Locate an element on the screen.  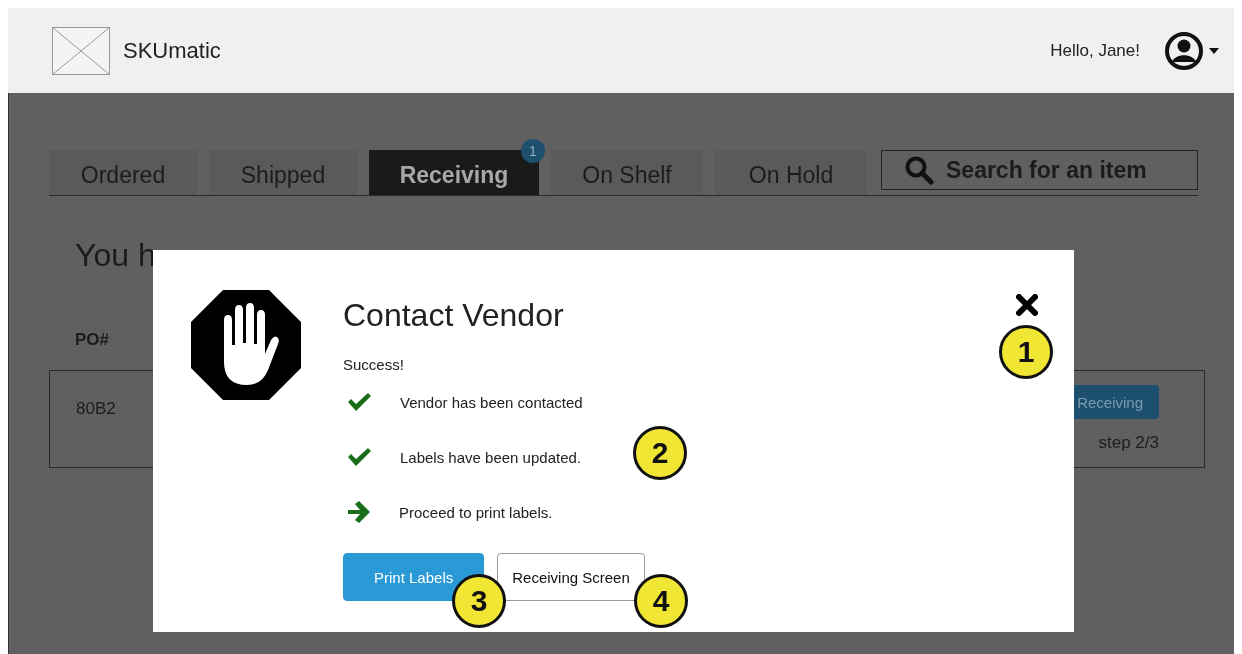
callout-tooltip: 3 is located at coordinates (479, 601).